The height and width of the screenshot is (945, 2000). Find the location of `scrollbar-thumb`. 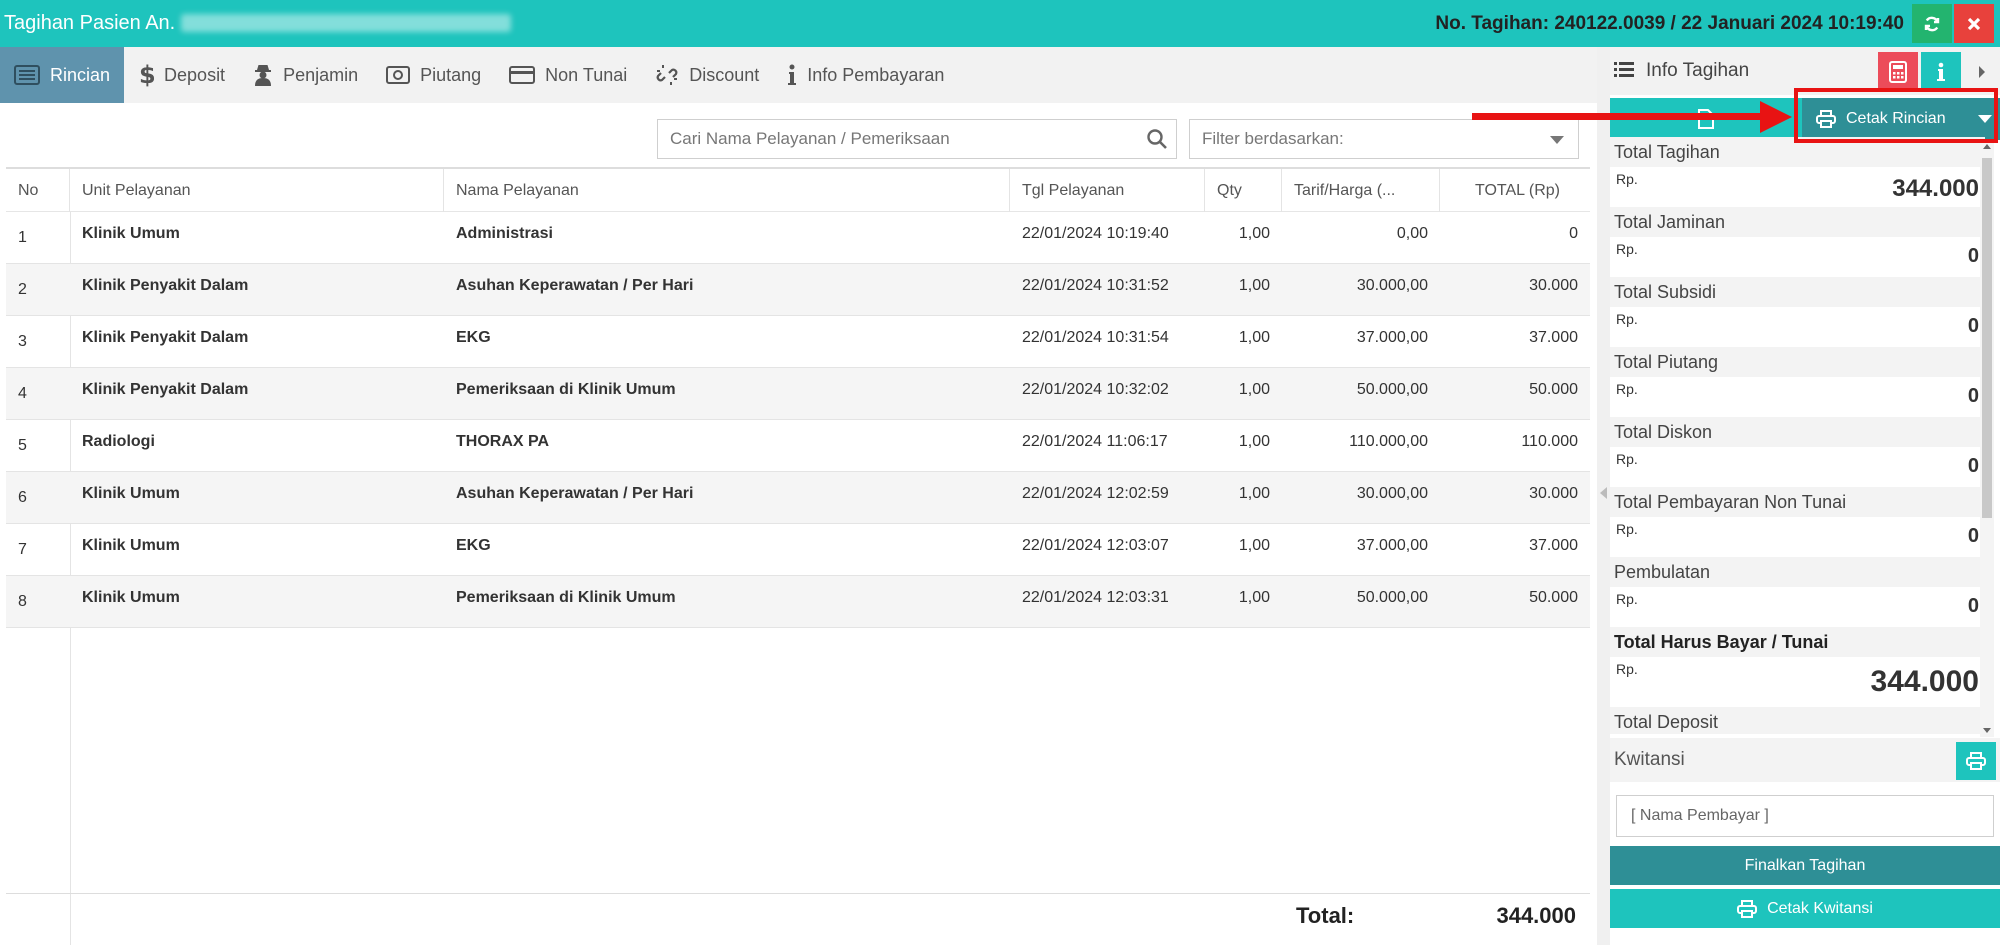

scrollbar-thumb is located at coordinates (1987, 338).